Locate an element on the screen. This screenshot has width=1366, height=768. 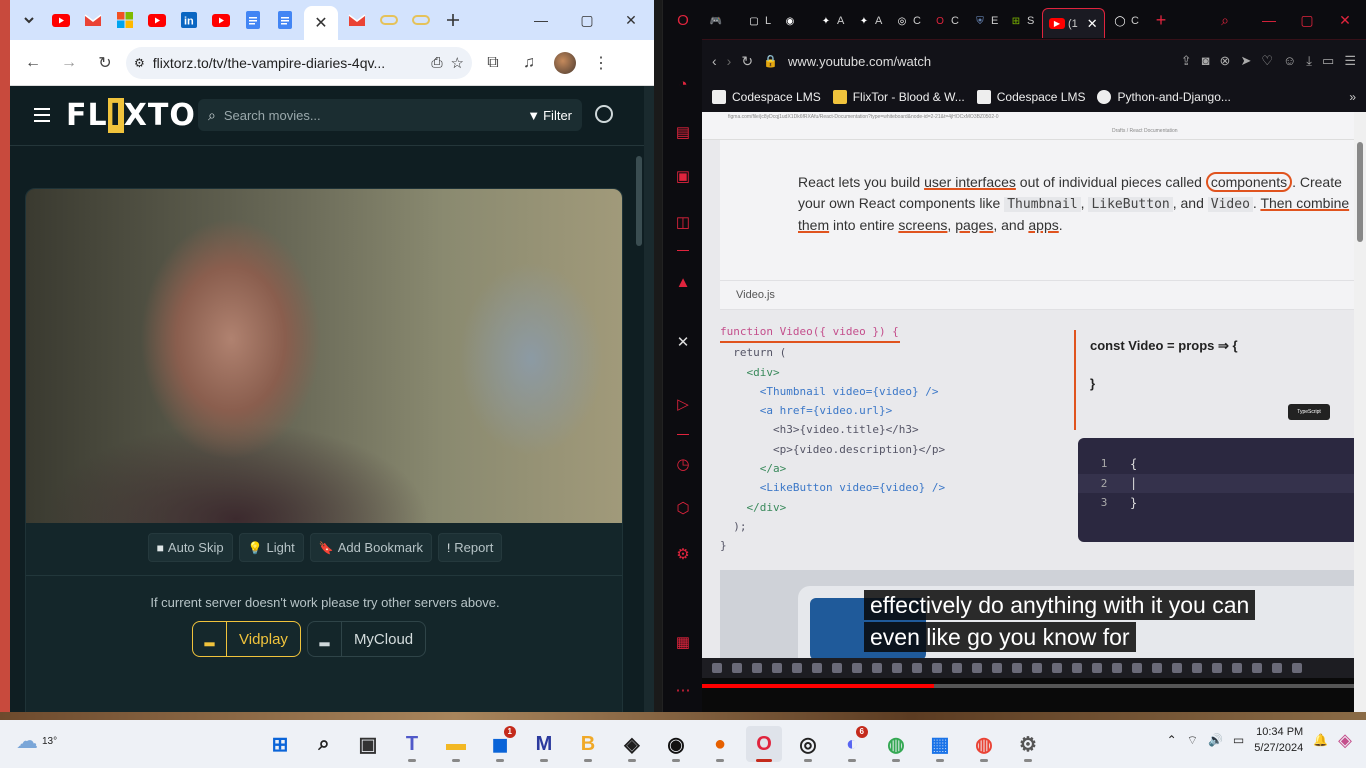
opera-tab-4: ✦ A is located at coordinates (831, 21).